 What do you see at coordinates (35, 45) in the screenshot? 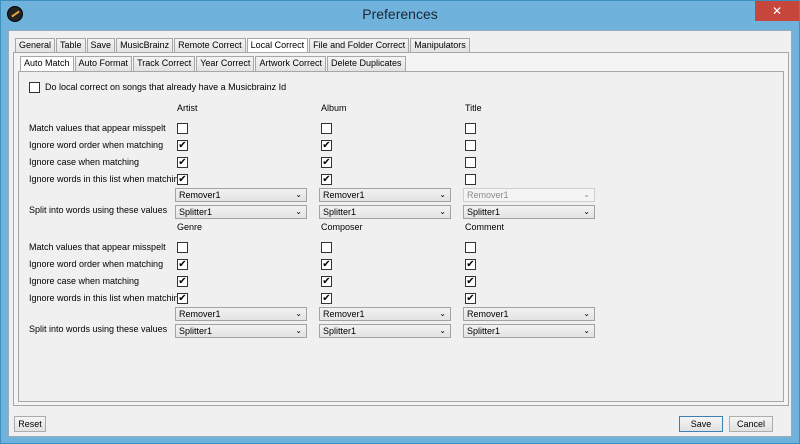
I see `tab-general: General` at bounding box center [35, 45].